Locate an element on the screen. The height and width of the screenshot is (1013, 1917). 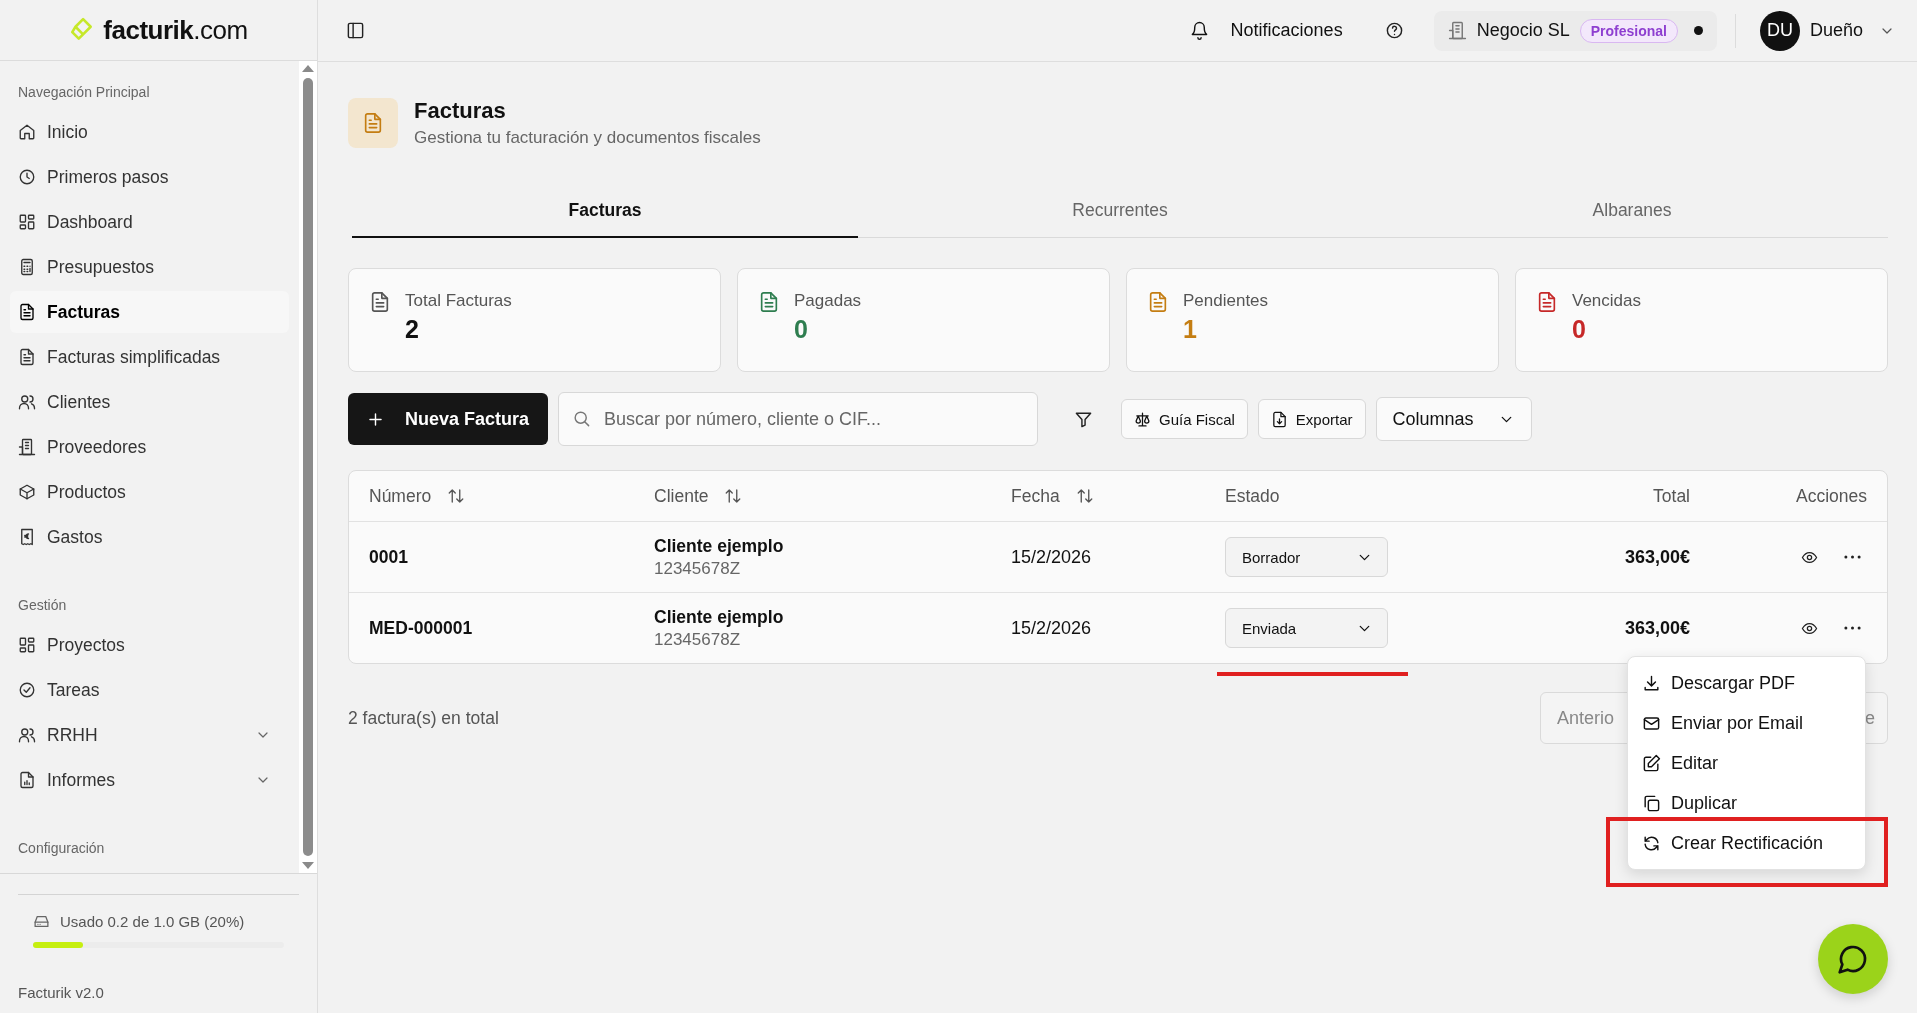
section-title: Gestión is located at coordinates (42, 605).